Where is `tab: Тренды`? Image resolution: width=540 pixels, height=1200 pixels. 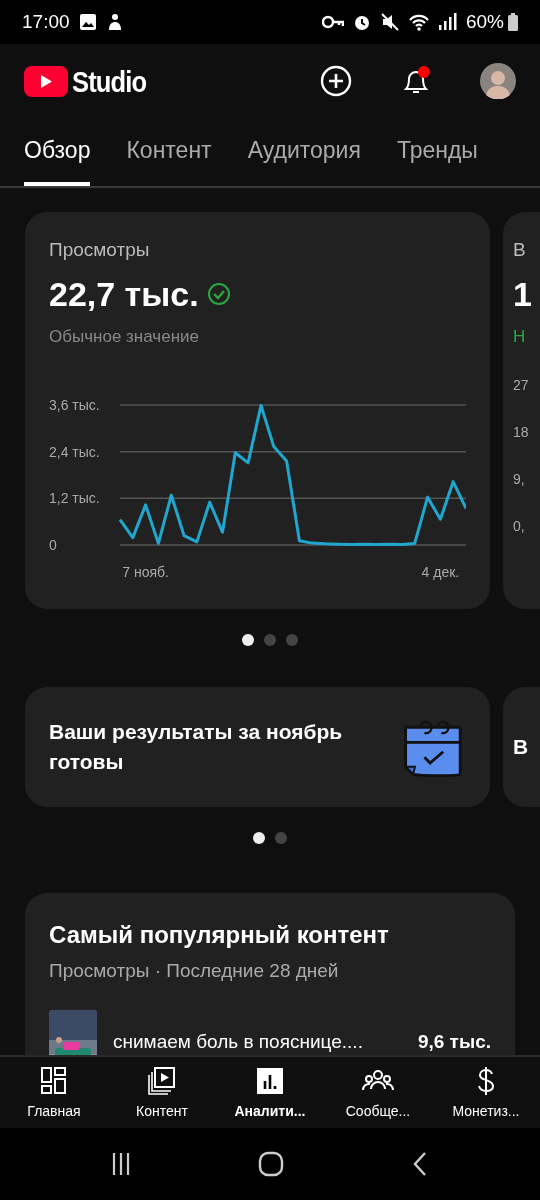 tab: Тренды is located at coordinates (437, 152).